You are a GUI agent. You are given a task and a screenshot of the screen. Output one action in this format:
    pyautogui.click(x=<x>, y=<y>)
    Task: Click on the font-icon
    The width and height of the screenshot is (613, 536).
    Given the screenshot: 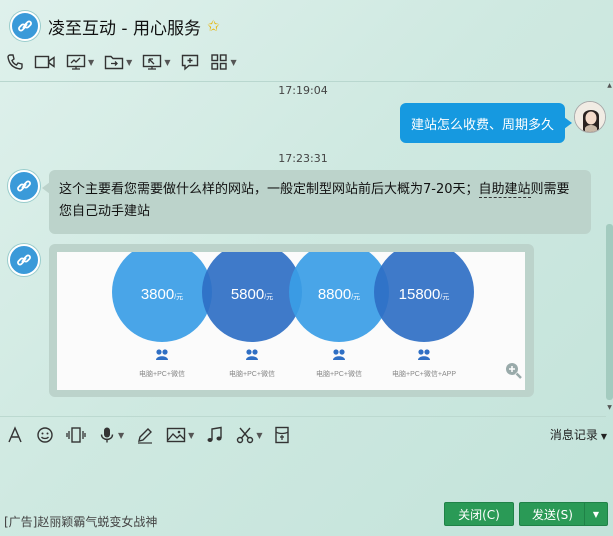 What is the action you would take?
    pyautogui.click(x=15, y=435)
    